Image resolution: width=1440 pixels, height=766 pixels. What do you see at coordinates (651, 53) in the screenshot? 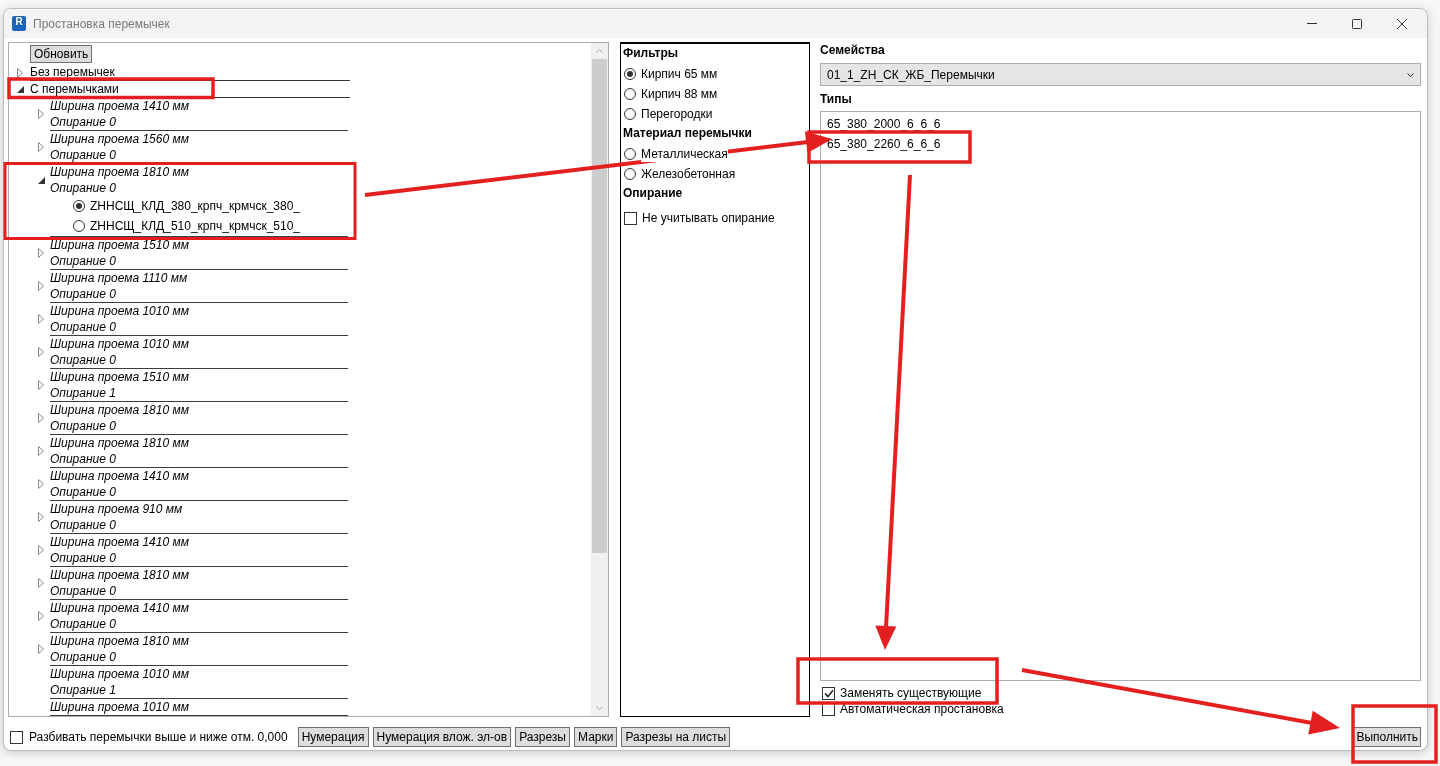
I see `section-title: Фильтры` at bounding box center [651, 53].